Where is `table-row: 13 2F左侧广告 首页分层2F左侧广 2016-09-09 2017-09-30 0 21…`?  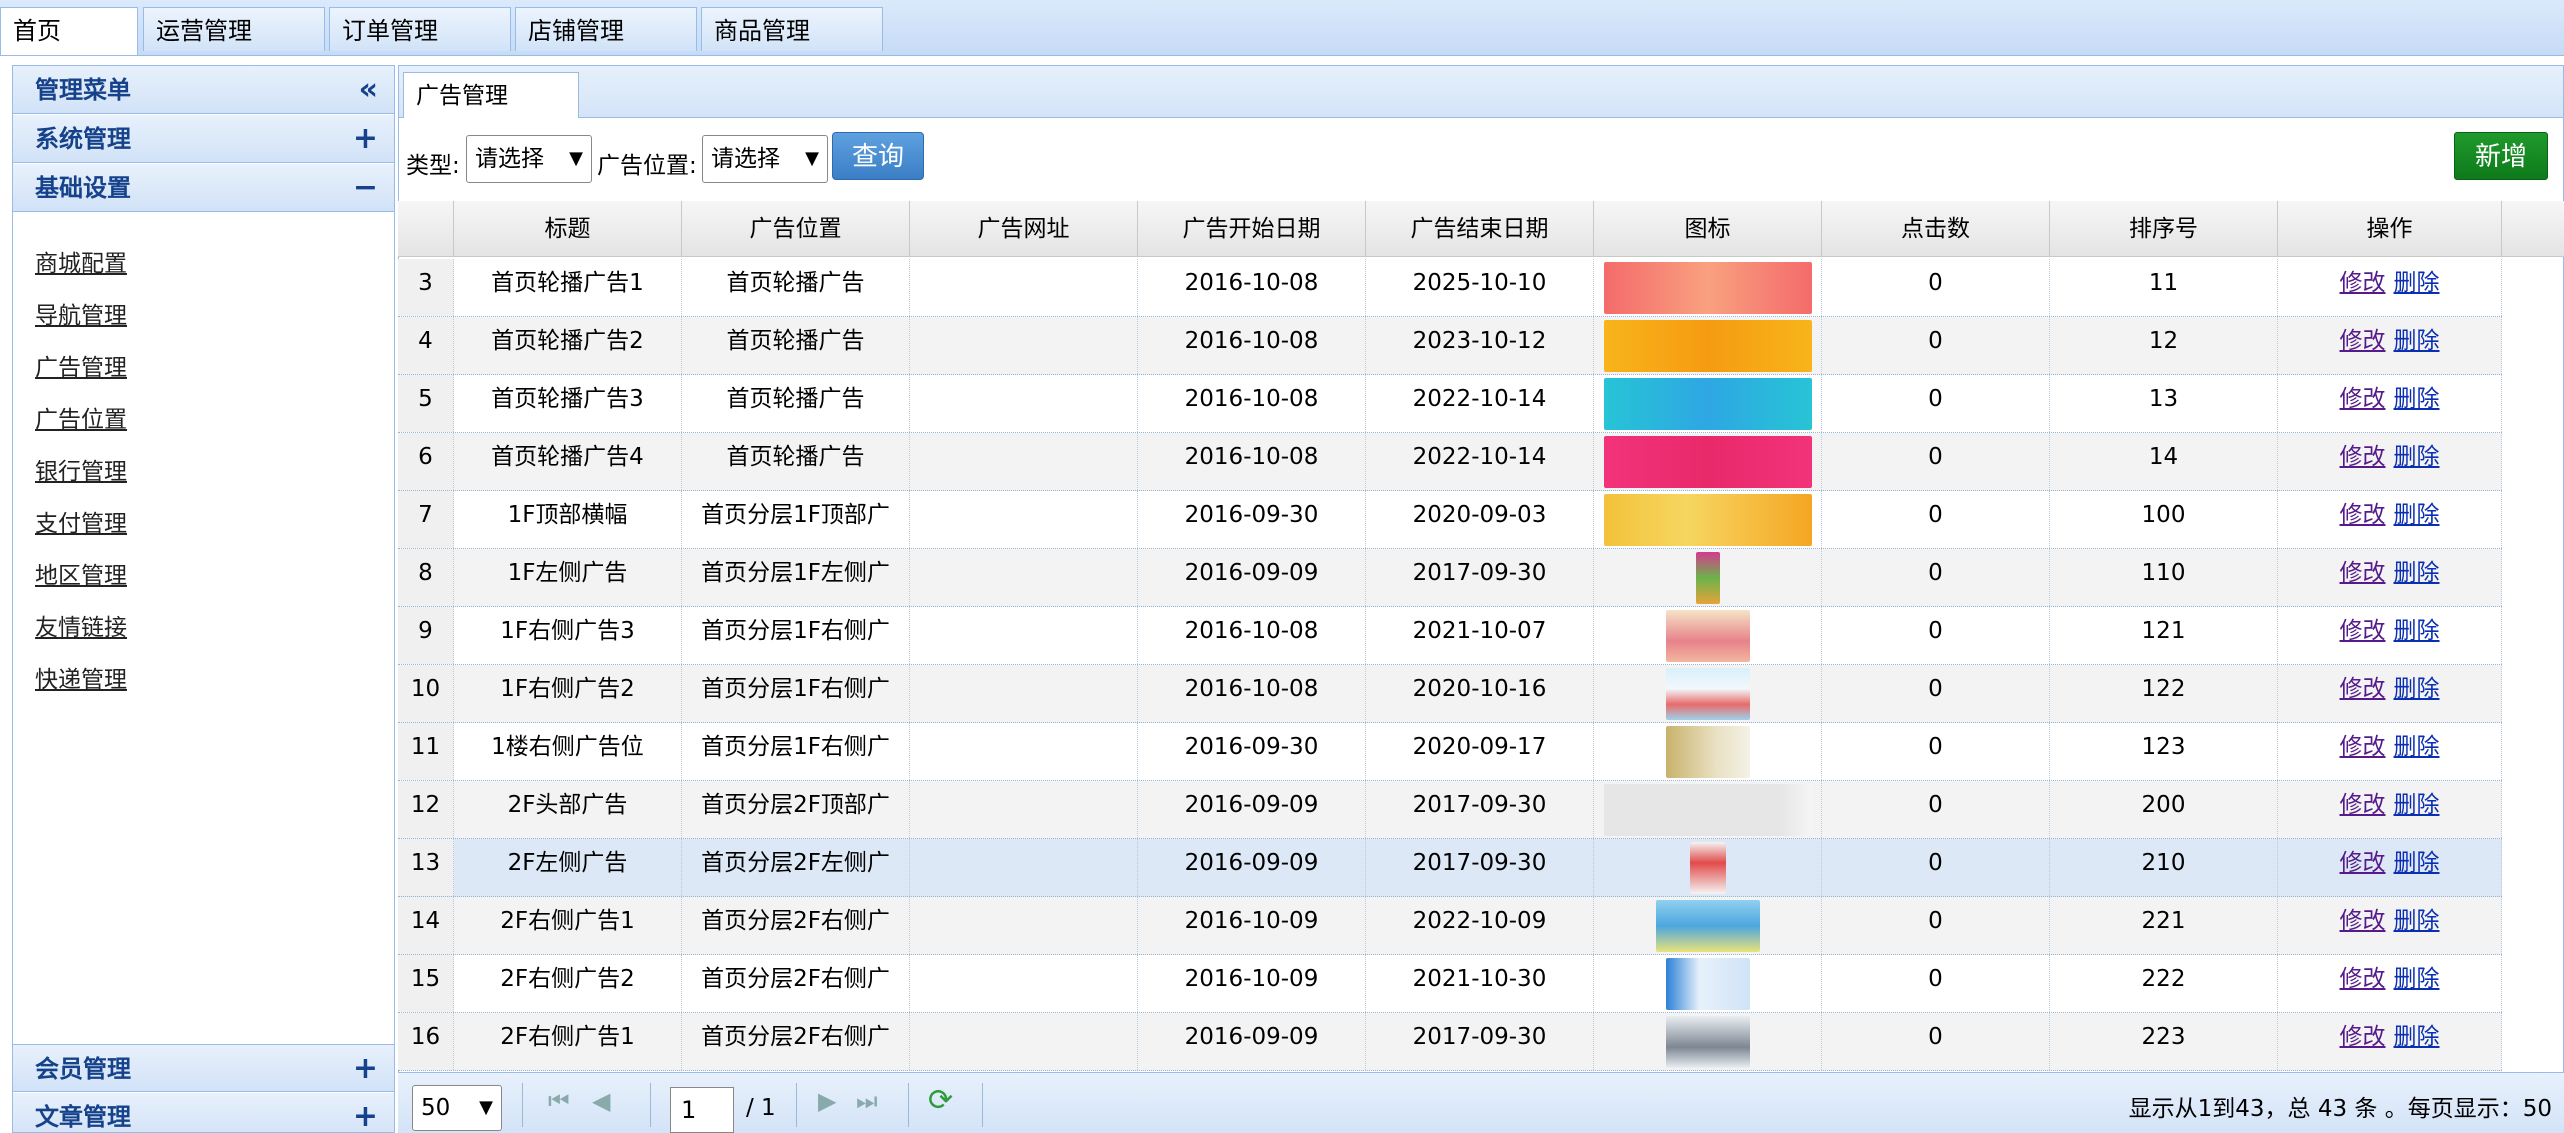 table-row: 13 2F左侧广告 首页分层2F左侧广 2016-09-09 2017-09-30 0 21… is located at coordinates (1450, 868).